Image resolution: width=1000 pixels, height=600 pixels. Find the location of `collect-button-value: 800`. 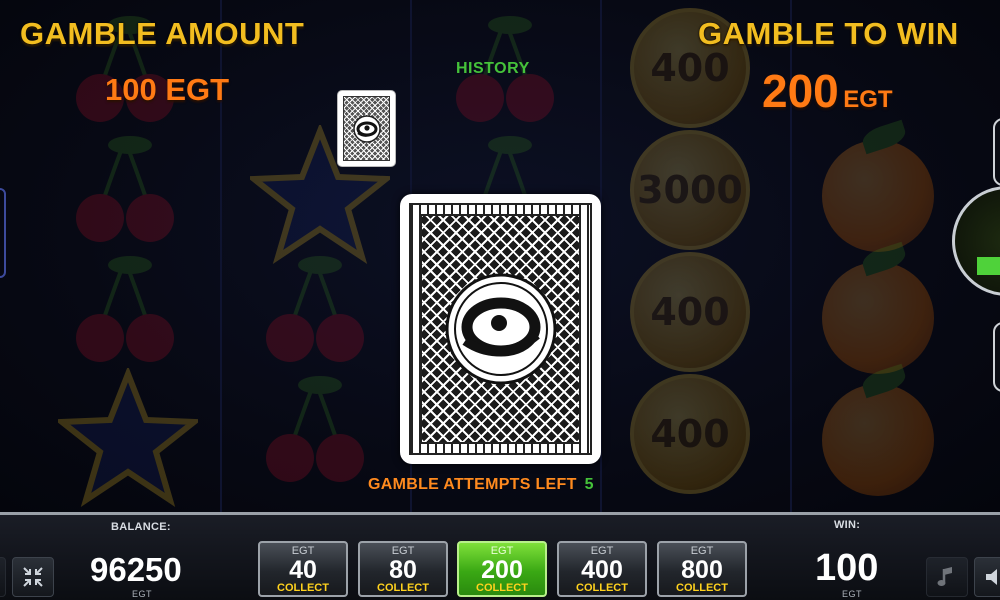

collect-button-value: 800 is located at coordinates (702, 570).